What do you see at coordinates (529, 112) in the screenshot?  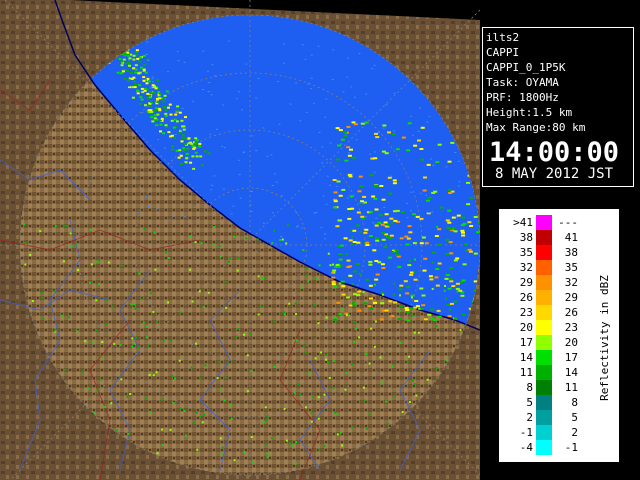 I see `height-value: Height:1.5 km` at bounding box center [529, 112].